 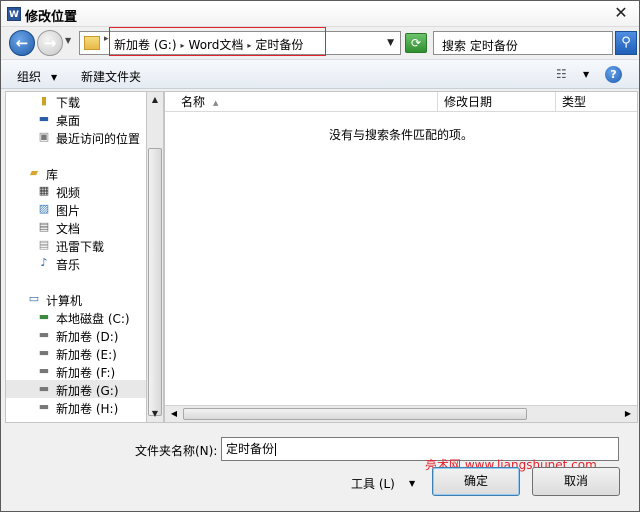 I want to click on close-icon: ✕, so click(x=621, y=12).